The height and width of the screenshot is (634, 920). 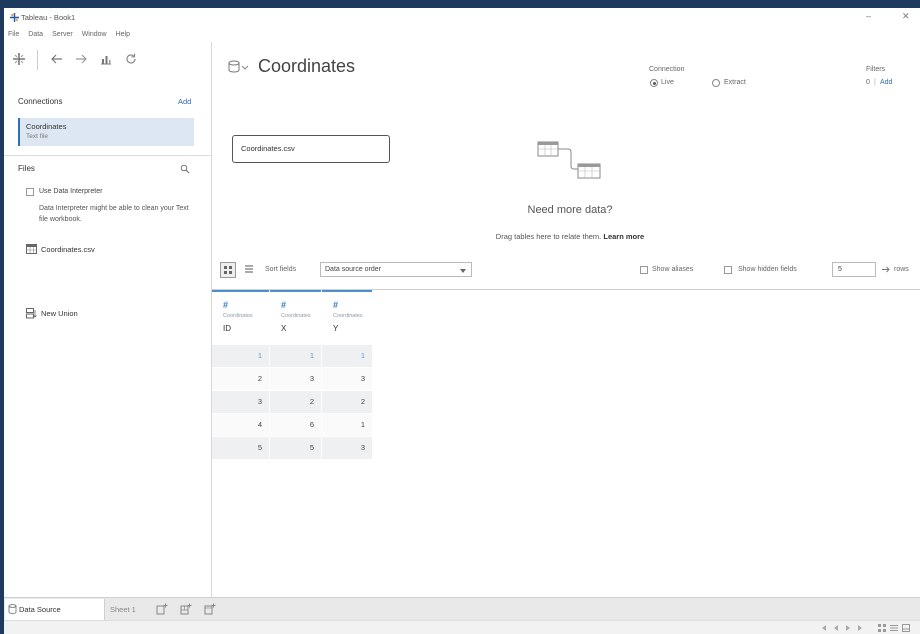 What do you see at coordinates (295, 425) in the screenshot?
I see `table-cell: 6` at bounding box center [295, 425].